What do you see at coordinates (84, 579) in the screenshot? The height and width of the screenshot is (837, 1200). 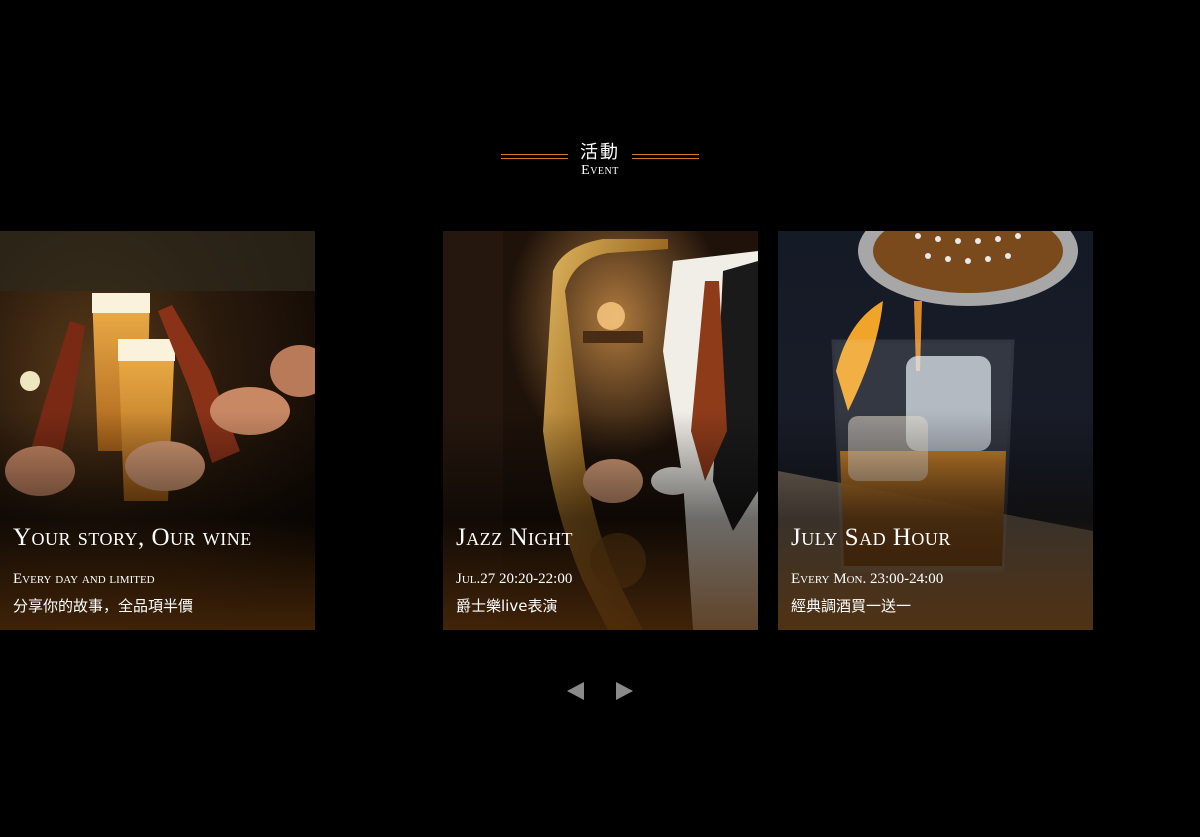 I see `event-time: Every day and limited` at bounding box center [84, 579].